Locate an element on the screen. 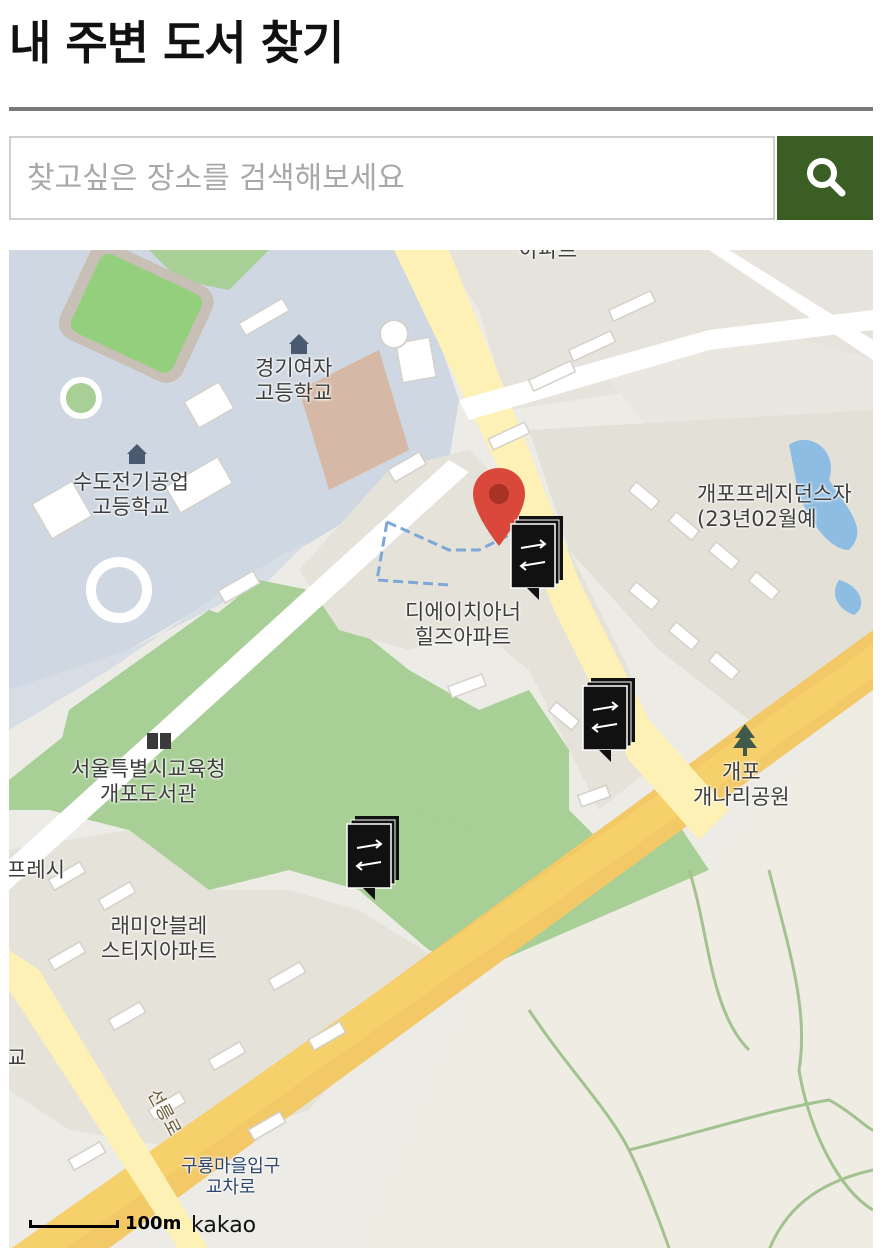 The height and width of the screenshot is (1248, 880). map-label-gaepo-presidence: 개포프레지던스자 (23년02월예 is located at coordinates (774, 506).